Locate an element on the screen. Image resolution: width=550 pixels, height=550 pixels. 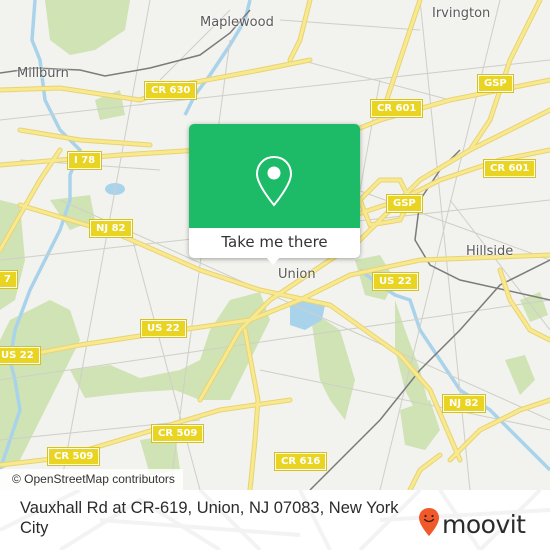
place-label-maplewood: Maplewood is located at coordinates (237, 22).